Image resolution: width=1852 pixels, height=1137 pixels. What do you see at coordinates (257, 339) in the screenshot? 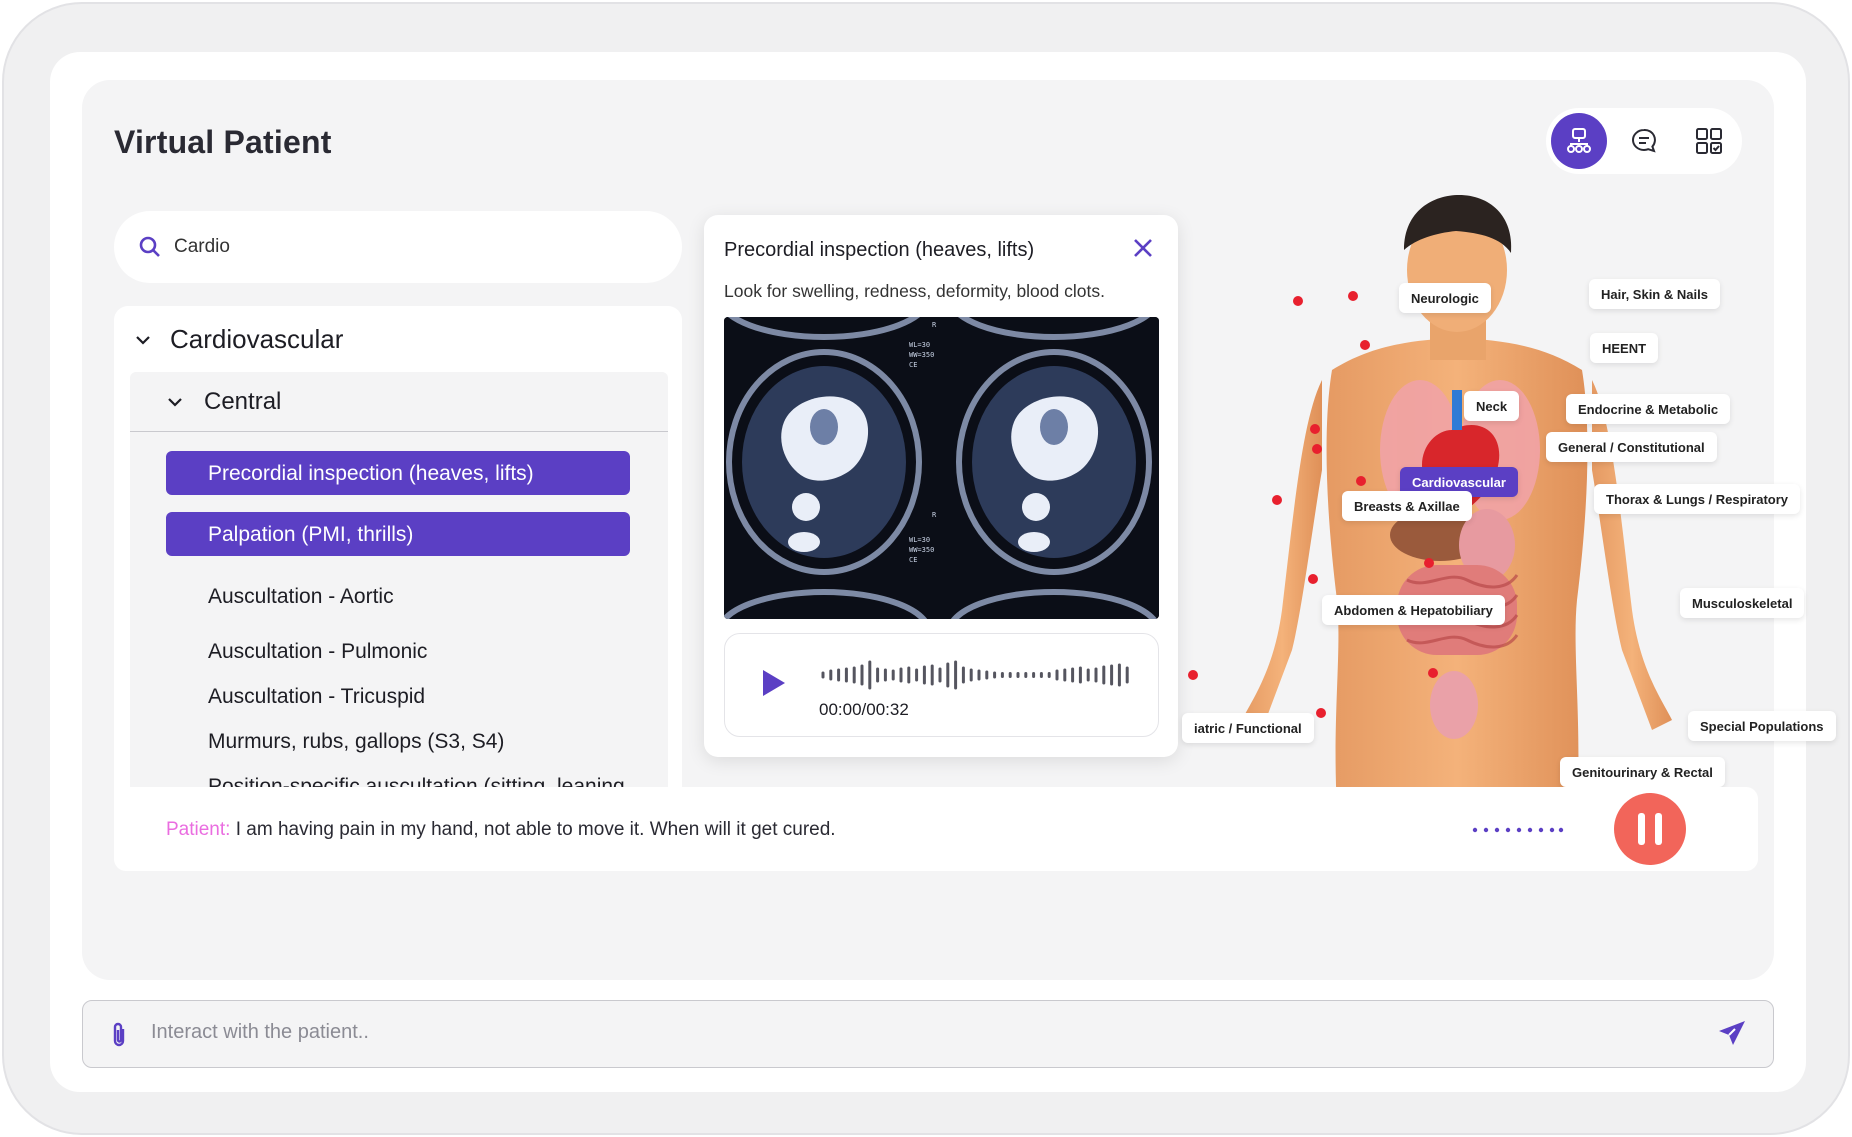
I see `tree-category-label: Cardiovascular` at bounding box center [257, 339].